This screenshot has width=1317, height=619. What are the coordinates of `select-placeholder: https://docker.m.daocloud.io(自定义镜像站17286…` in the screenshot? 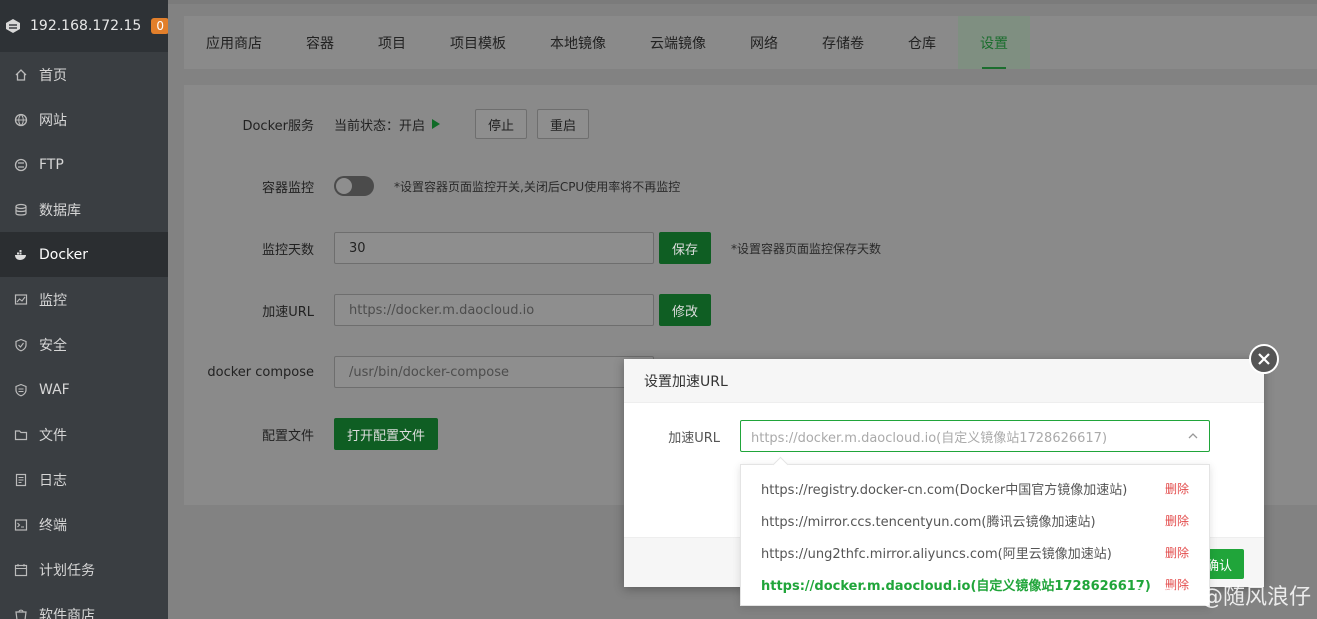 It's located at (929, 438).